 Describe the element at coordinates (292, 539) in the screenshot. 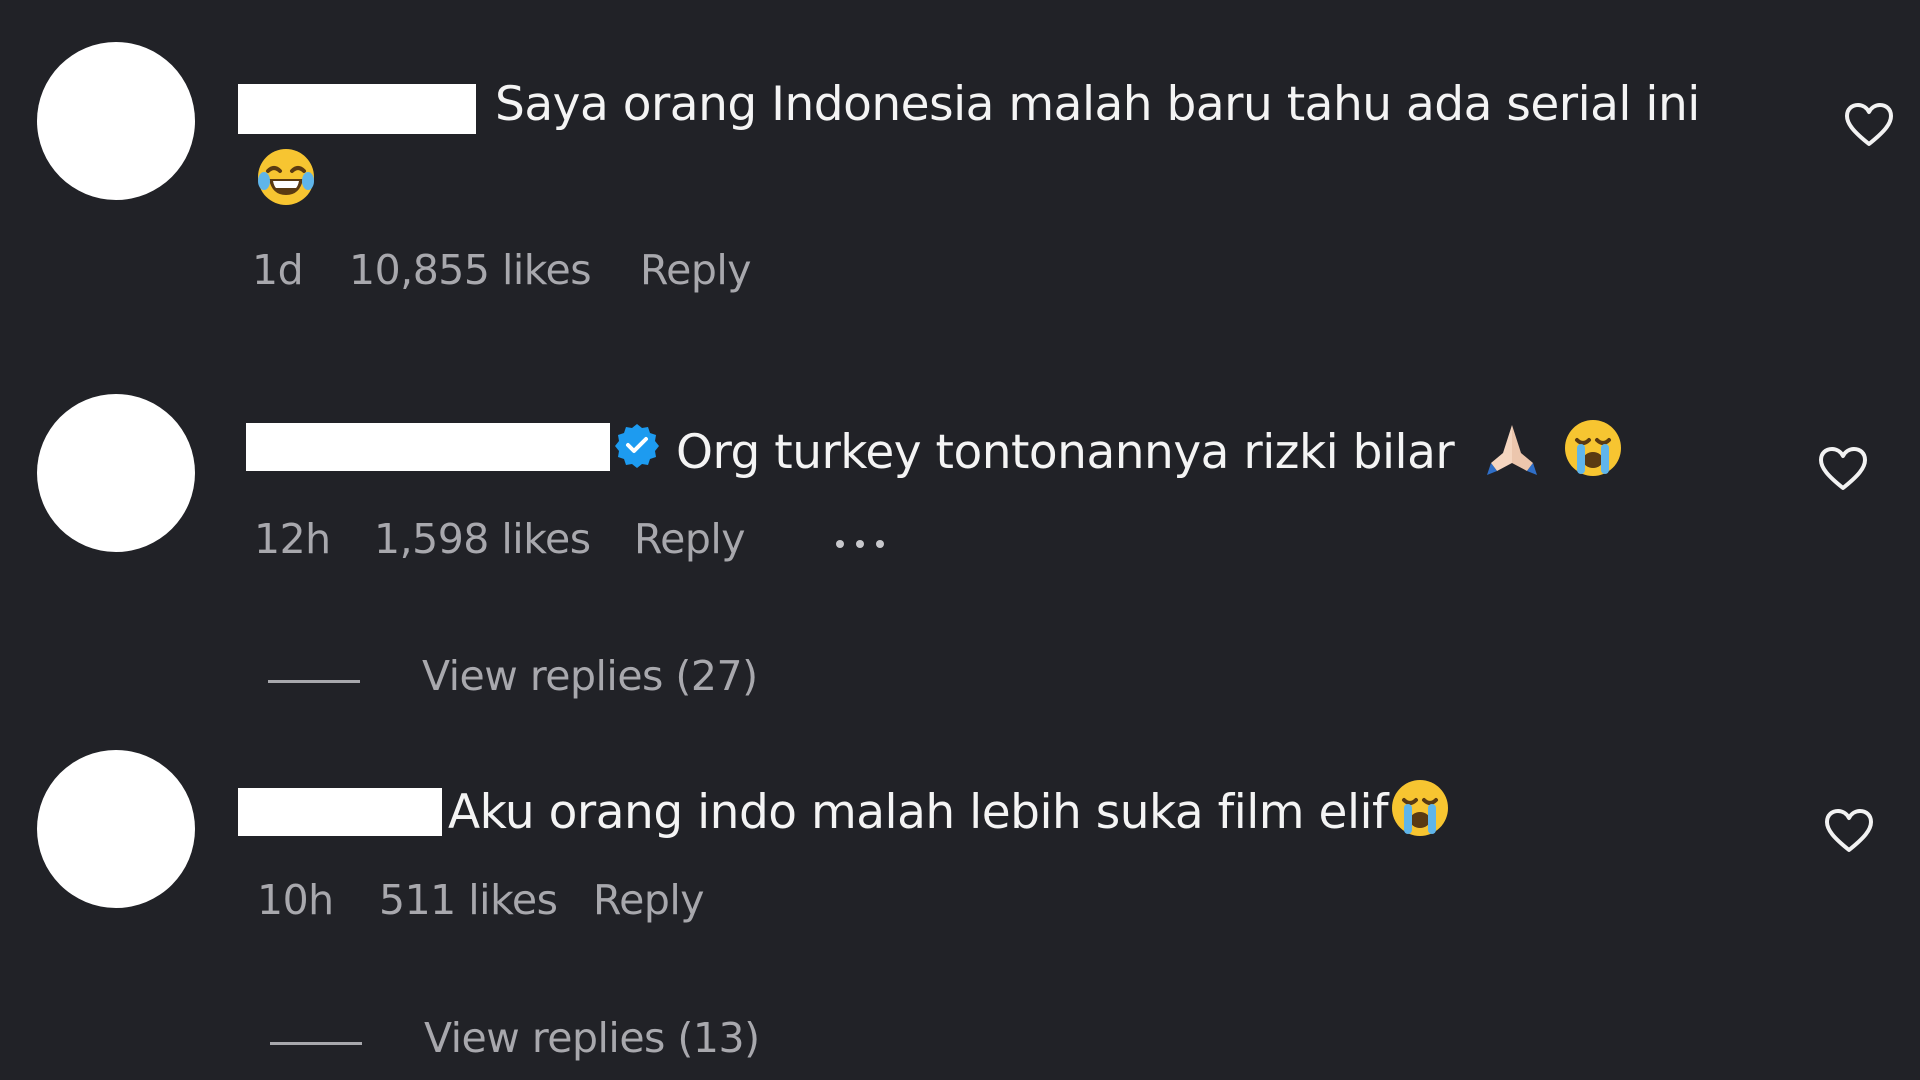

I see `comment-time: 12h` at that location.